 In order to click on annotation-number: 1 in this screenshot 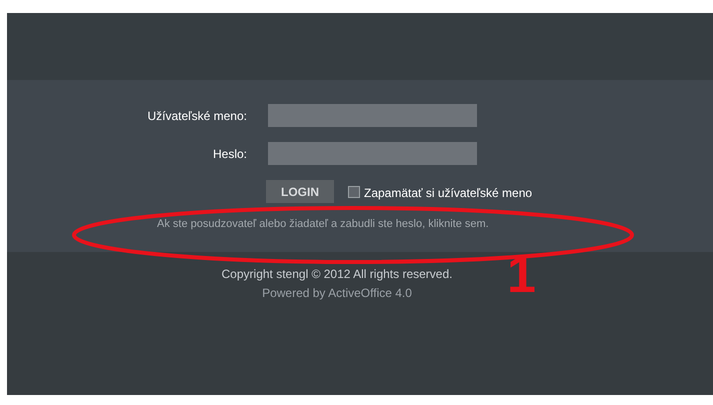, I will do `click(521, 275)`.